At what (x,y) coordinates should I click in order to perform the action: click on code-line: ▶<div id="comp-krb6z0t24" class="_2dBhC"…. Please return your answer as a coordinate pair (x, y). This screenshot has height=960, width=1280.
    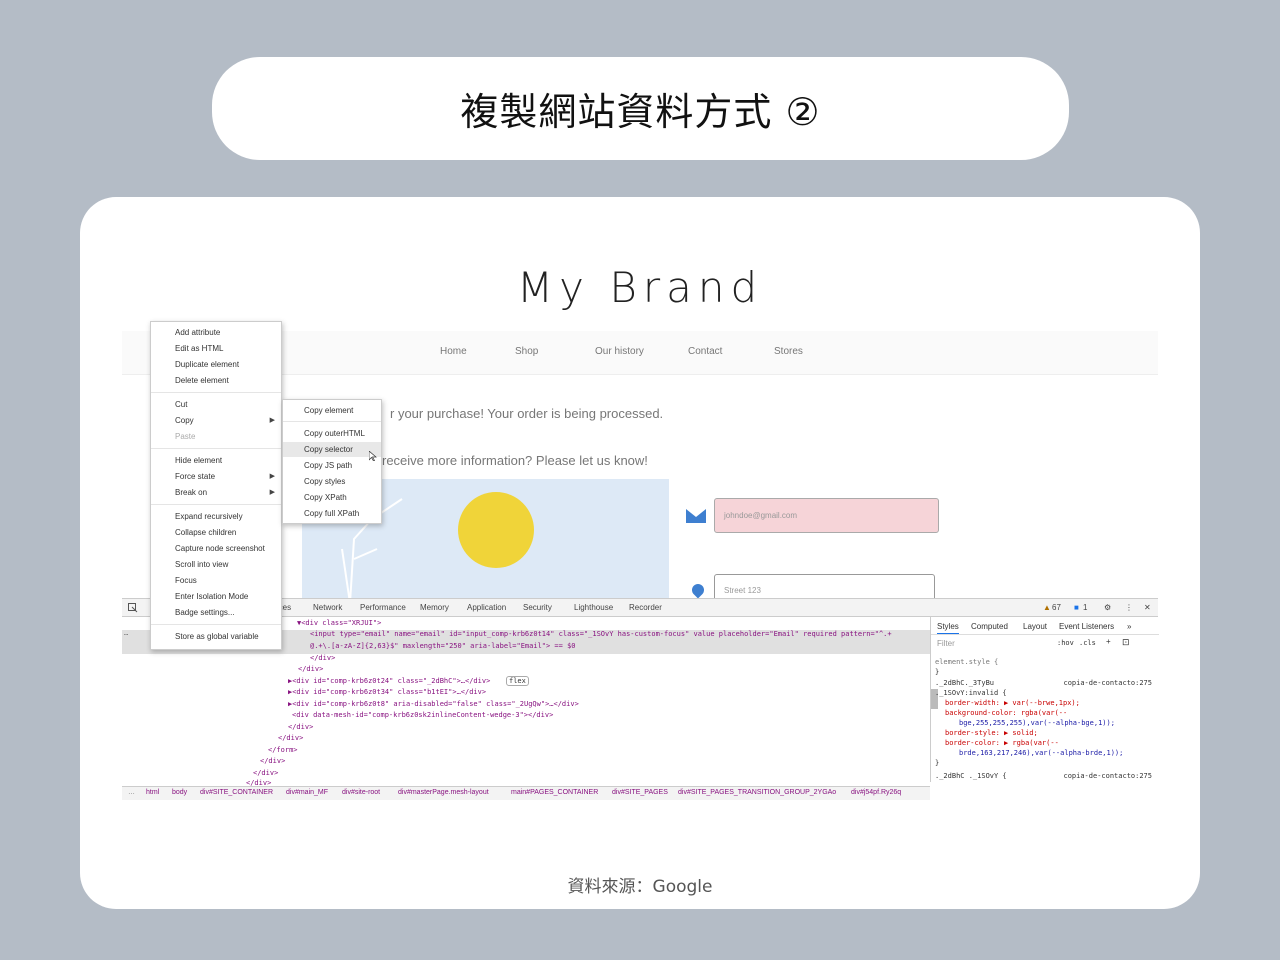
    Looking at the image, I should click on (389, 681).